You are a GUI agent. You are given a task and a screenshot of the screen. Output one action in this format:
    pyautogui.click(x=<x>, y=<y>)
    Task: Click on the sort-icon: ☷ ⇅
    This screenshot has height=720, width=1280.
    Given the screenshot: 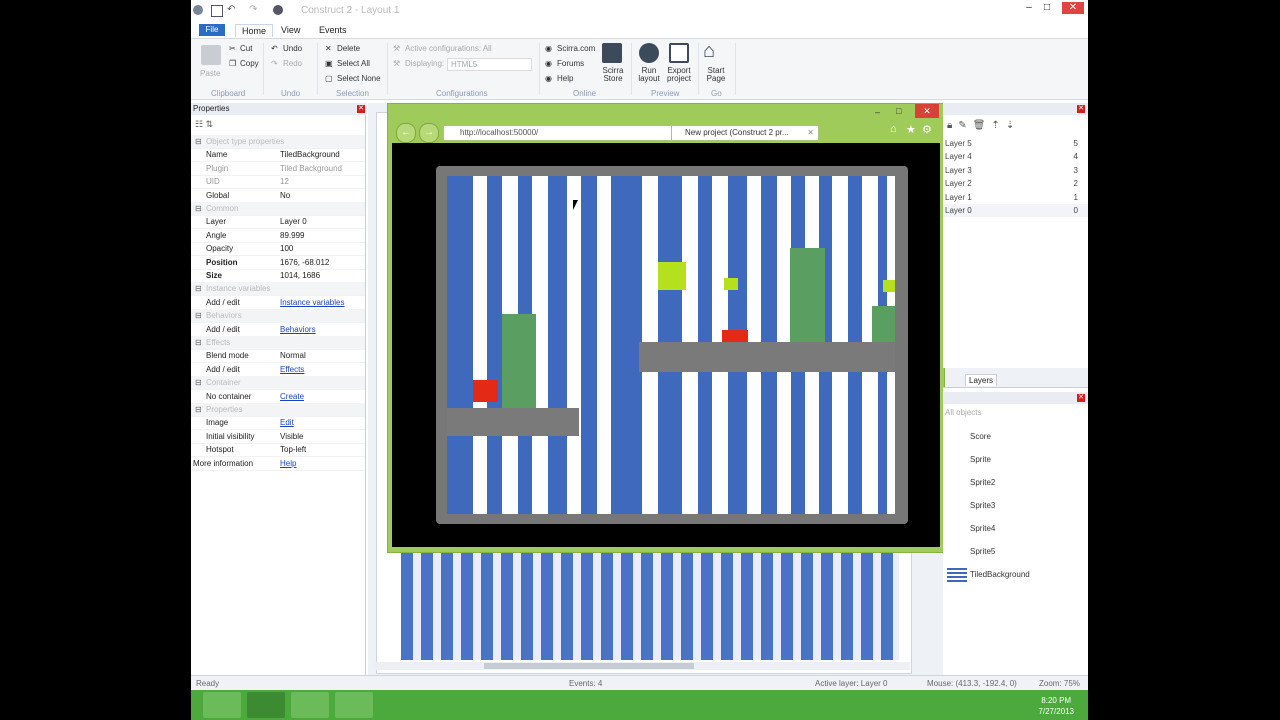 What is the action you would take?
    pyautogui.click(x=204, y=124)
    